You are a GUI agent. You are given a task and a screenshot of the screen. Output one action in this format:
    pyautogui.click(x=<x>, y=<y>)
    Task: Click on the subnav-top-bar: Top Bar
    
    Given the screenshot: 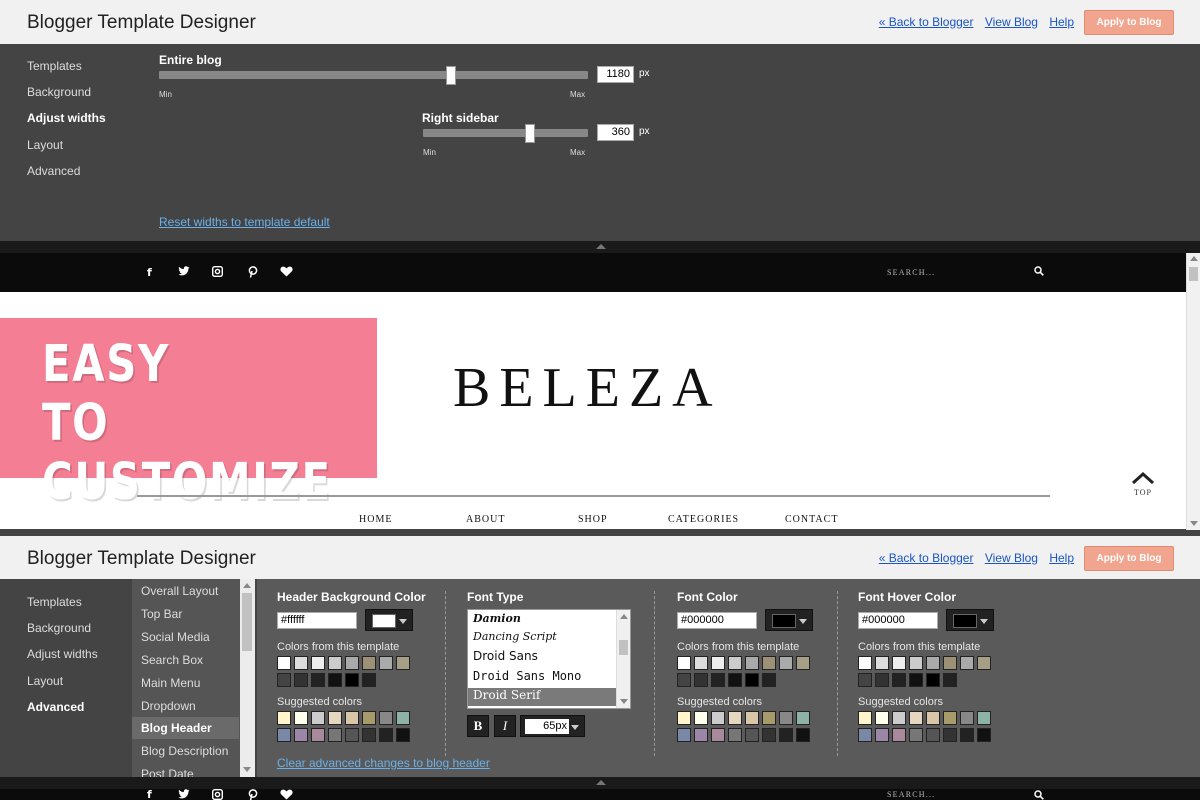 What is the action you would take?
    pyautogui.click(x=161, y=614)
    